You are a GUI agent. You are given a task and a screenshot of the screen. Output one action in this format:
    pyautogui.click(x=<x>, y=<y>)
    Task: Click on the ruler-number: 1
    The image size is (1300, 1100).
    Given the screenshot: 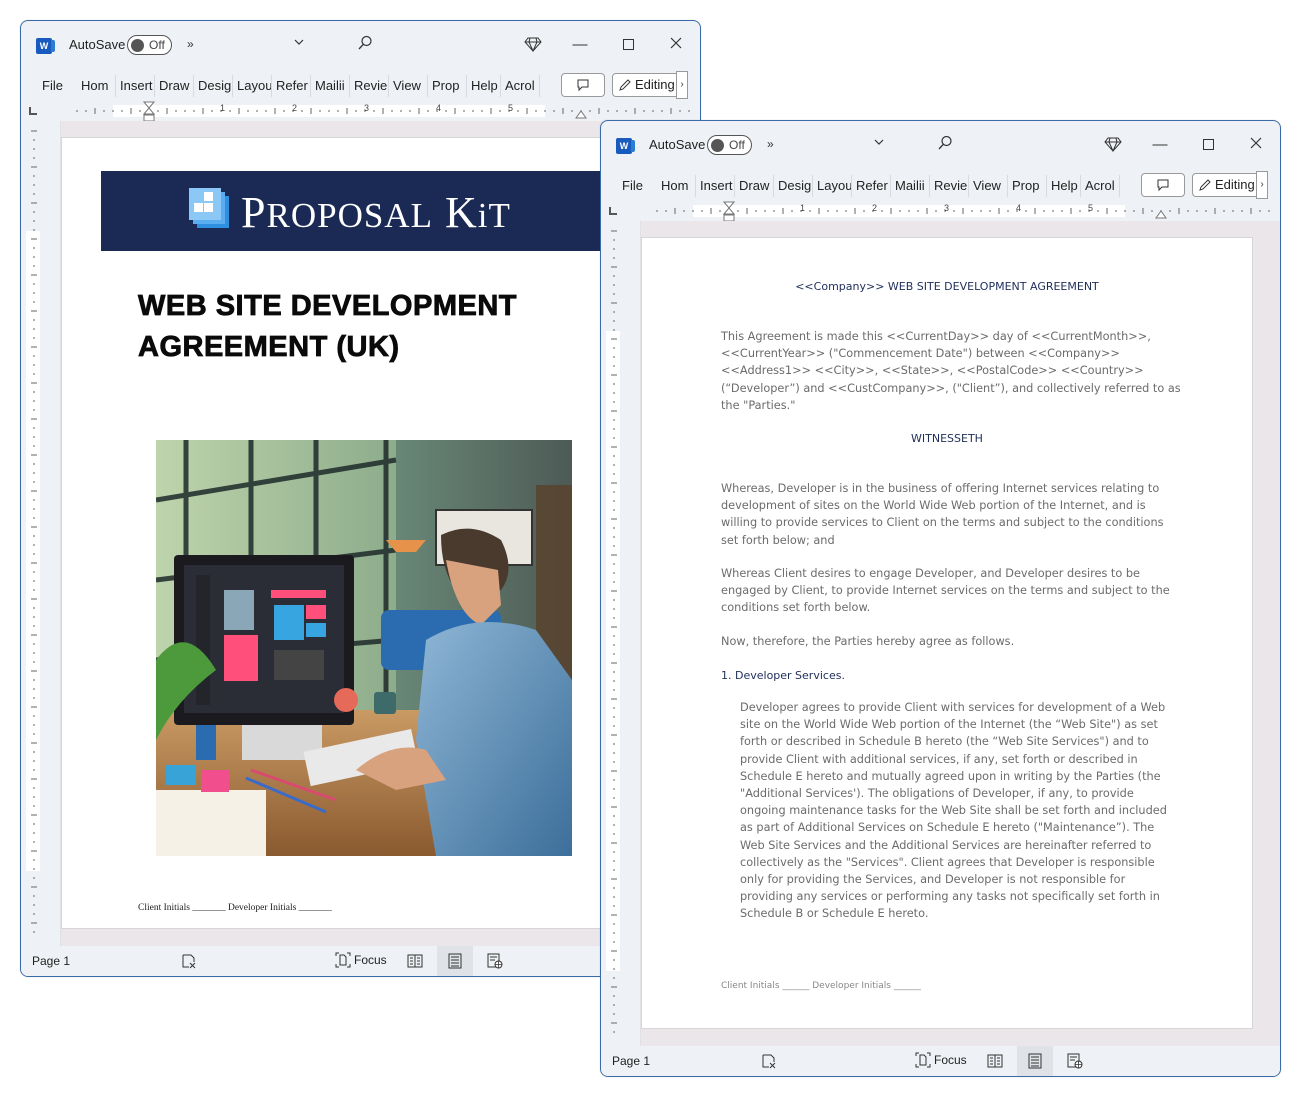 What is the action you would take?
    pyautogui.click(x=223, y=108)
    